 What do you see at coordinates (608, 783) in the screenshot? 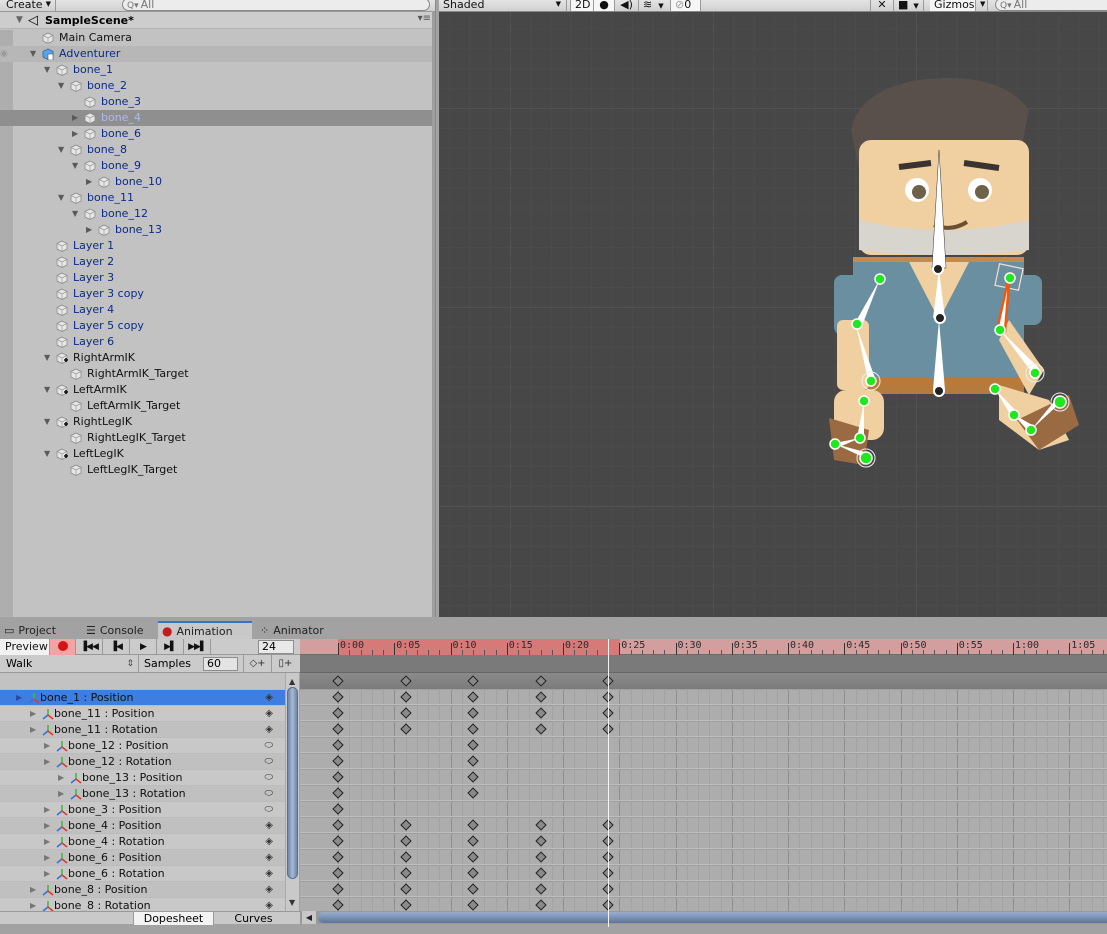
I see `playhead` at bounding box center [608, 783].